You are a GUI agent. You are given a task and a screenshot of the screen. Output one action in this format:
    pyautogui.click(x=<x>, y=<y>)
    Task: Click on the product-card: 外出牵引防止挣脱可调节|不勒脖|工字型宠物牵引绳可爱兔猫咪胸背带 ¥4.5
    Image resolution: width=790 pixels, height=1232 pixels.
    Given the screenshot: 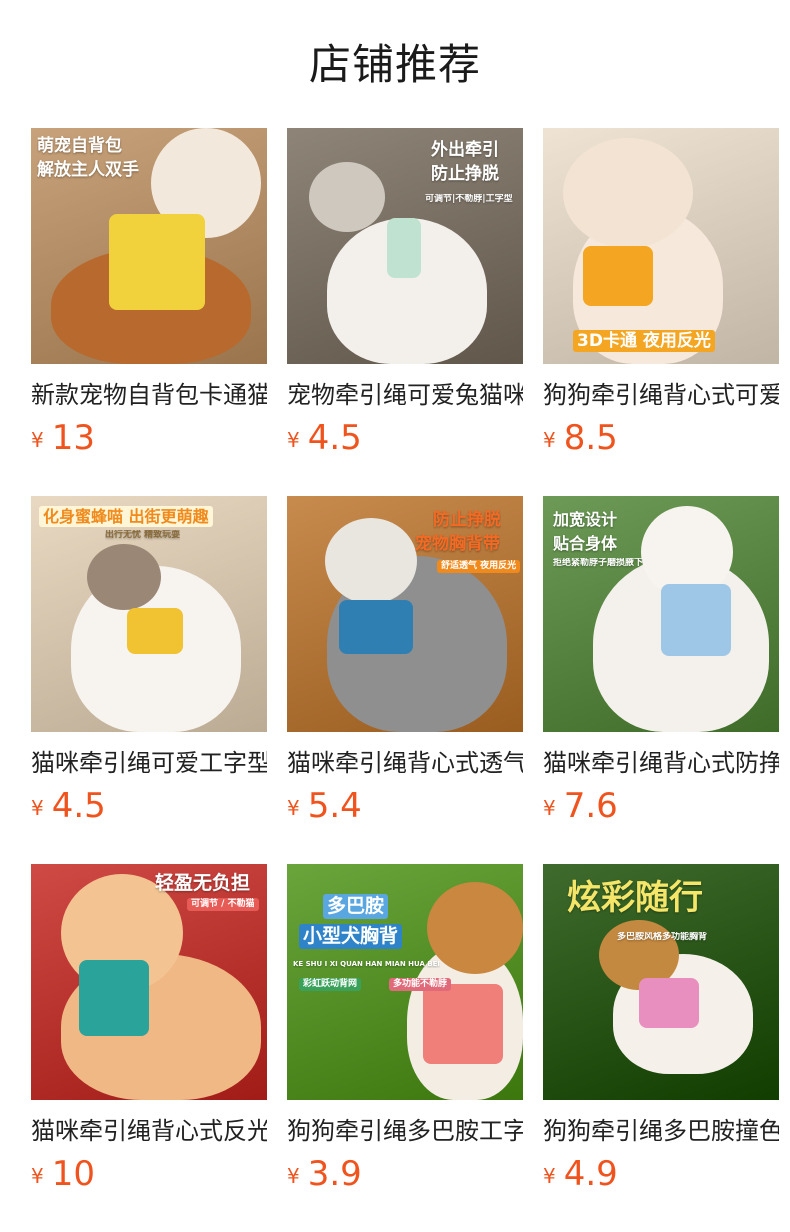 What is the action you would take?
    pyautogui.click(x=405, y=312)
    